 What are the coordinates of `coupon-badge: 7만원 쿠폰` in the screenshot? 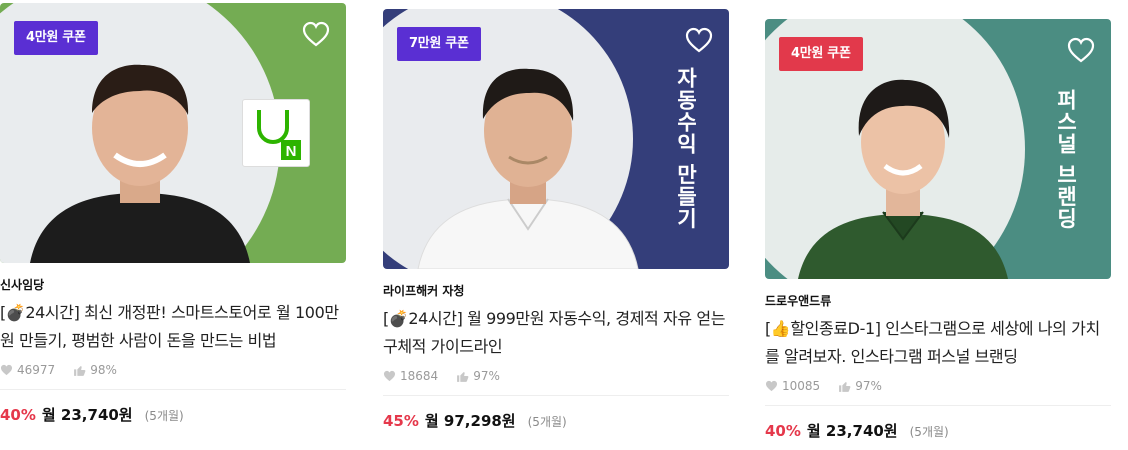 It's located at (439, 44).